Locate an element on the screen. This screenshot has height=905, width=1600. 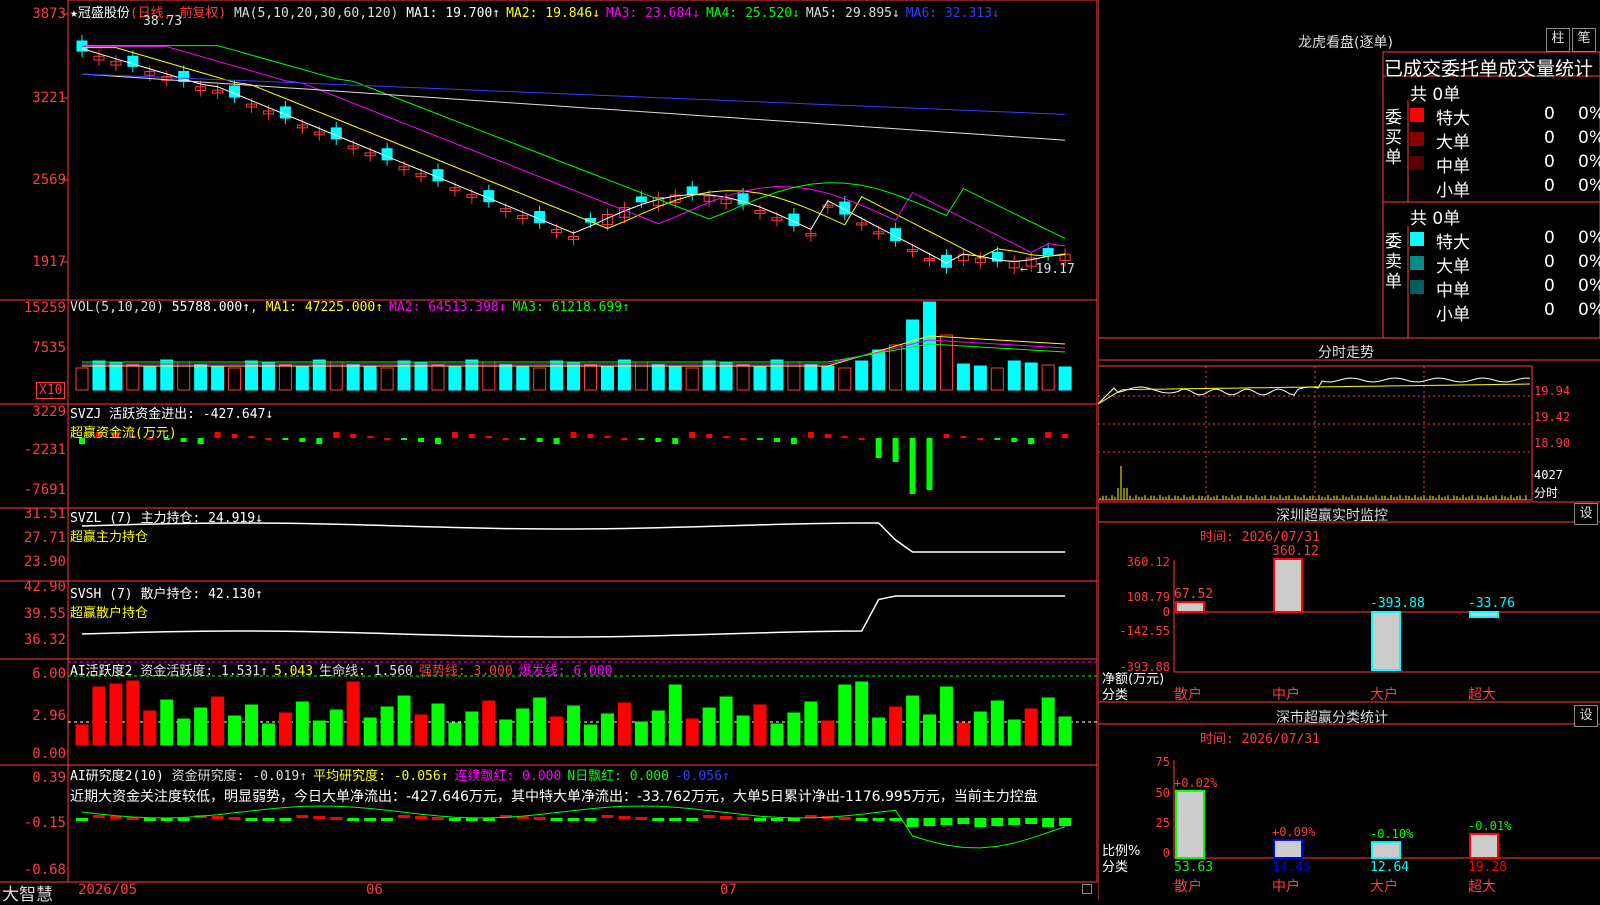
sz-monitor-axis-label-3: -142.55 is located at coordinates (1144, 631).